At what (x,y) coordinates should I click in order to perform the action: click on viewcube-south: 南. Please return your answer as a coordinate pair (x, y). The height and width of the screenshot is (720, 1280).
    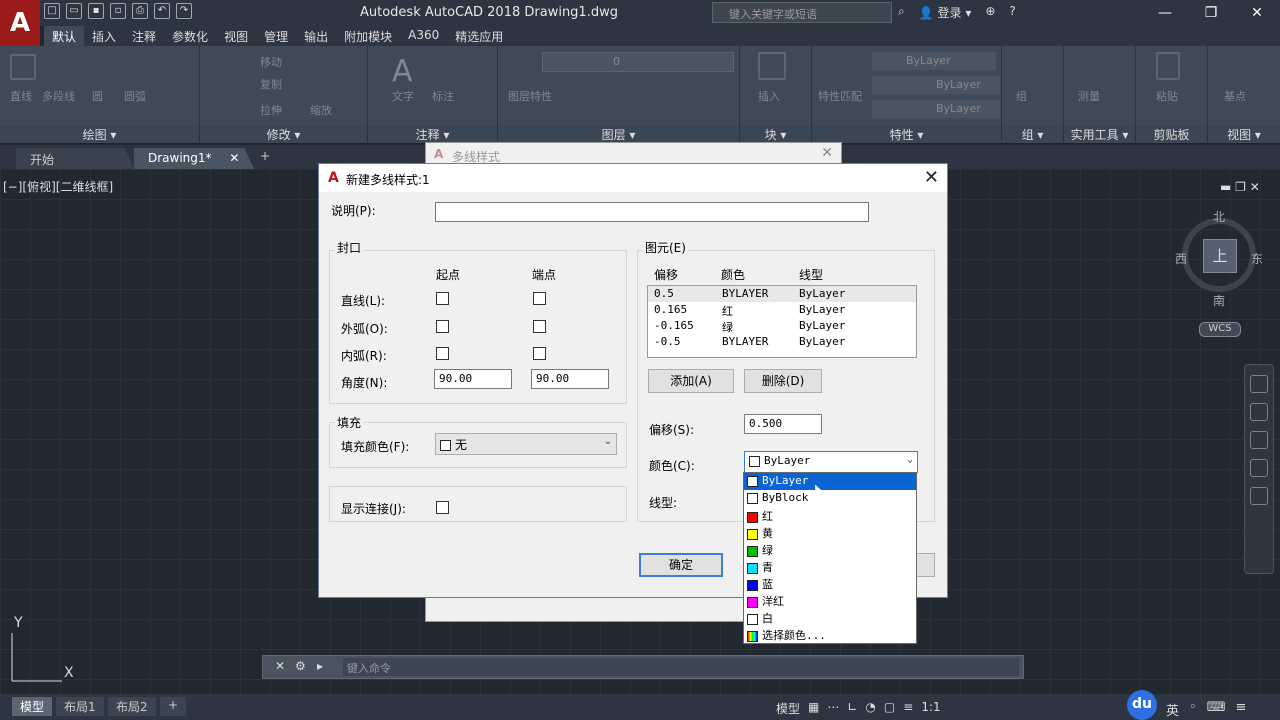
    Looking at the image, I should click on (1219, 300).